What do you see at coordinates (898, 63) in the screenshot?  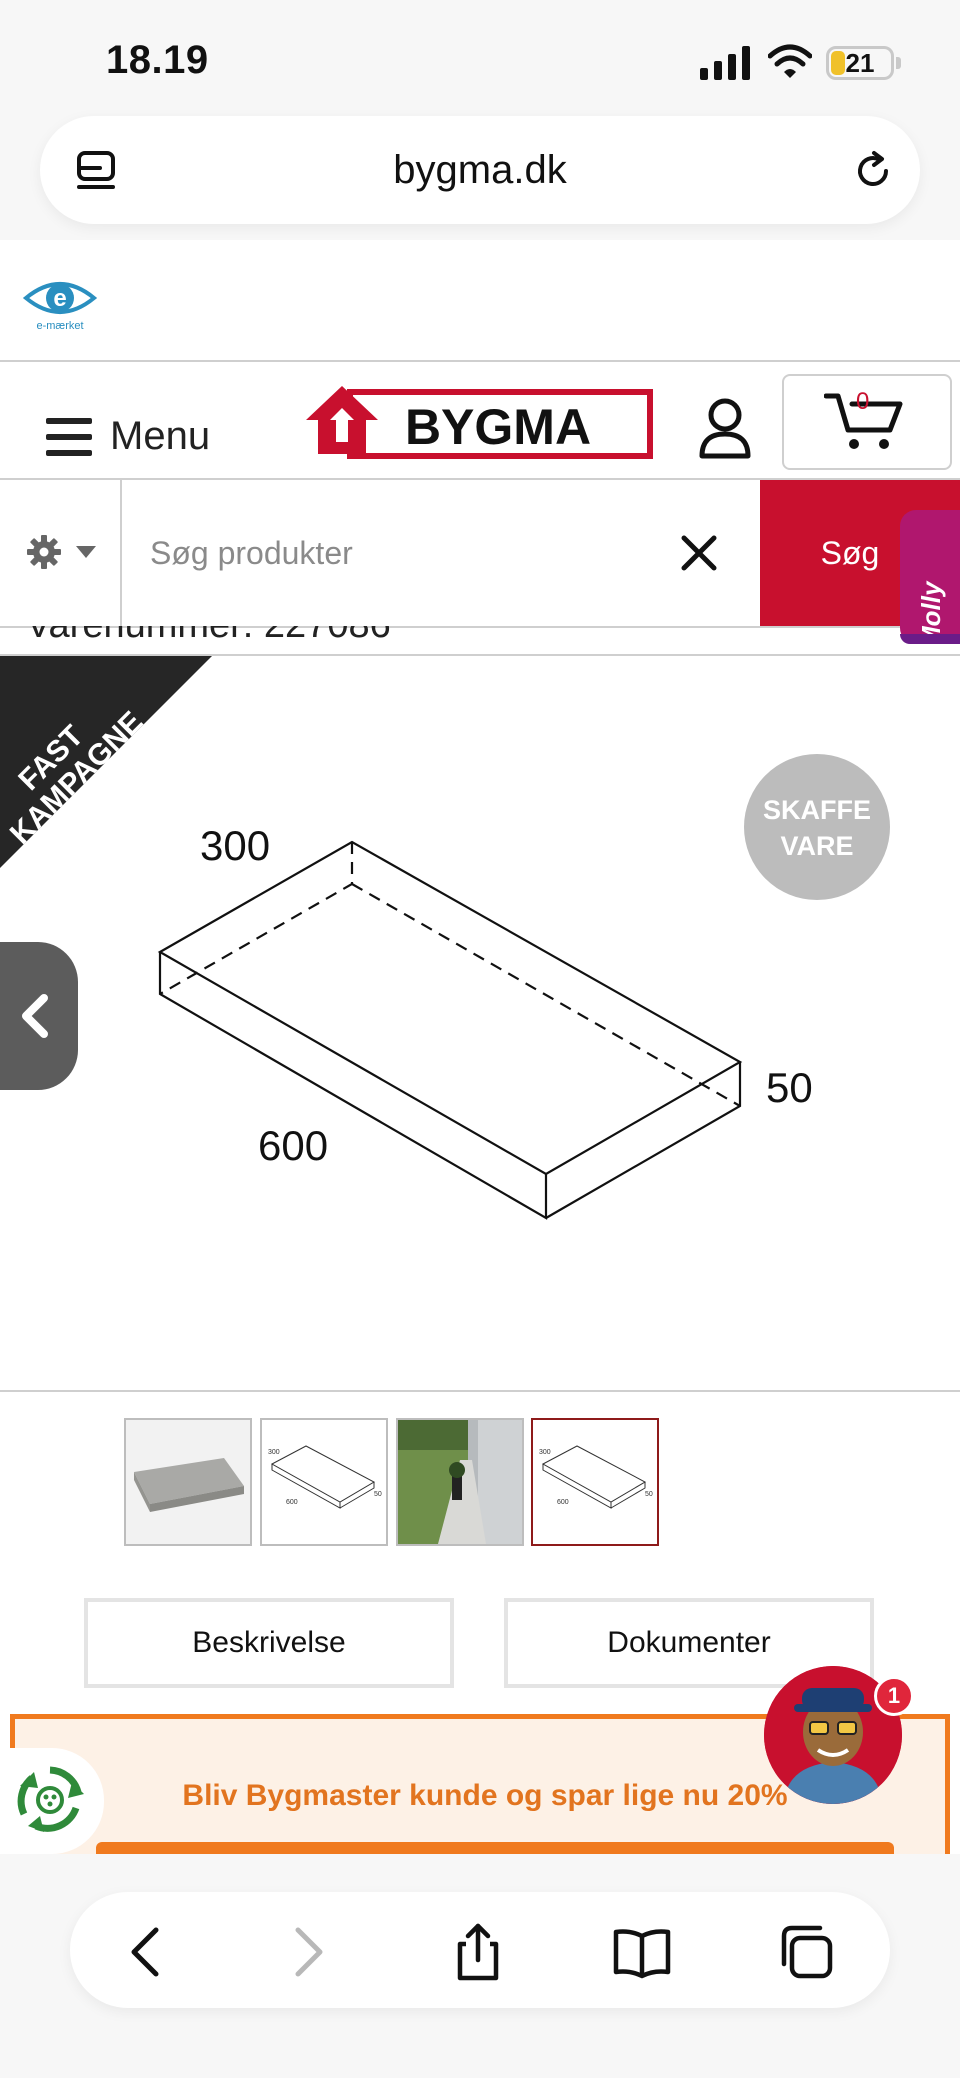 I see `battery-tip` at bounding box center [898, 63].